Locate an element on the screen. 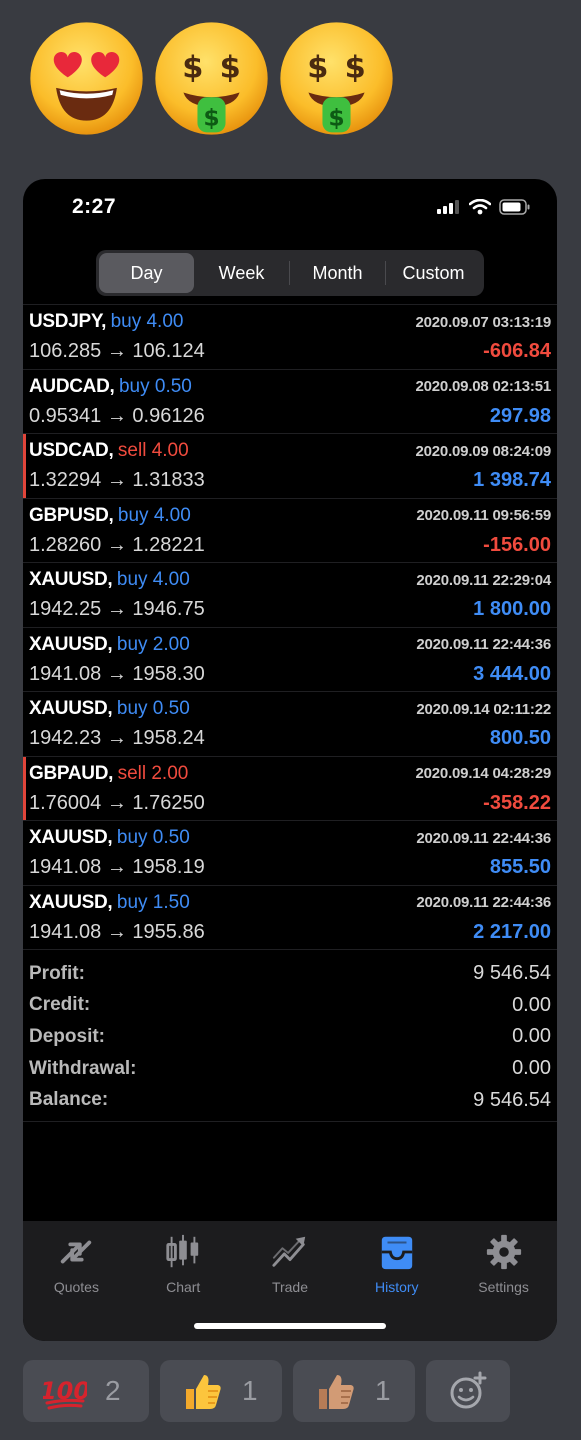 Image resolution: width=581 pixels, height=1440 pixels. thumbs-up-emoji-icon is located at coordinates (203, 1392).